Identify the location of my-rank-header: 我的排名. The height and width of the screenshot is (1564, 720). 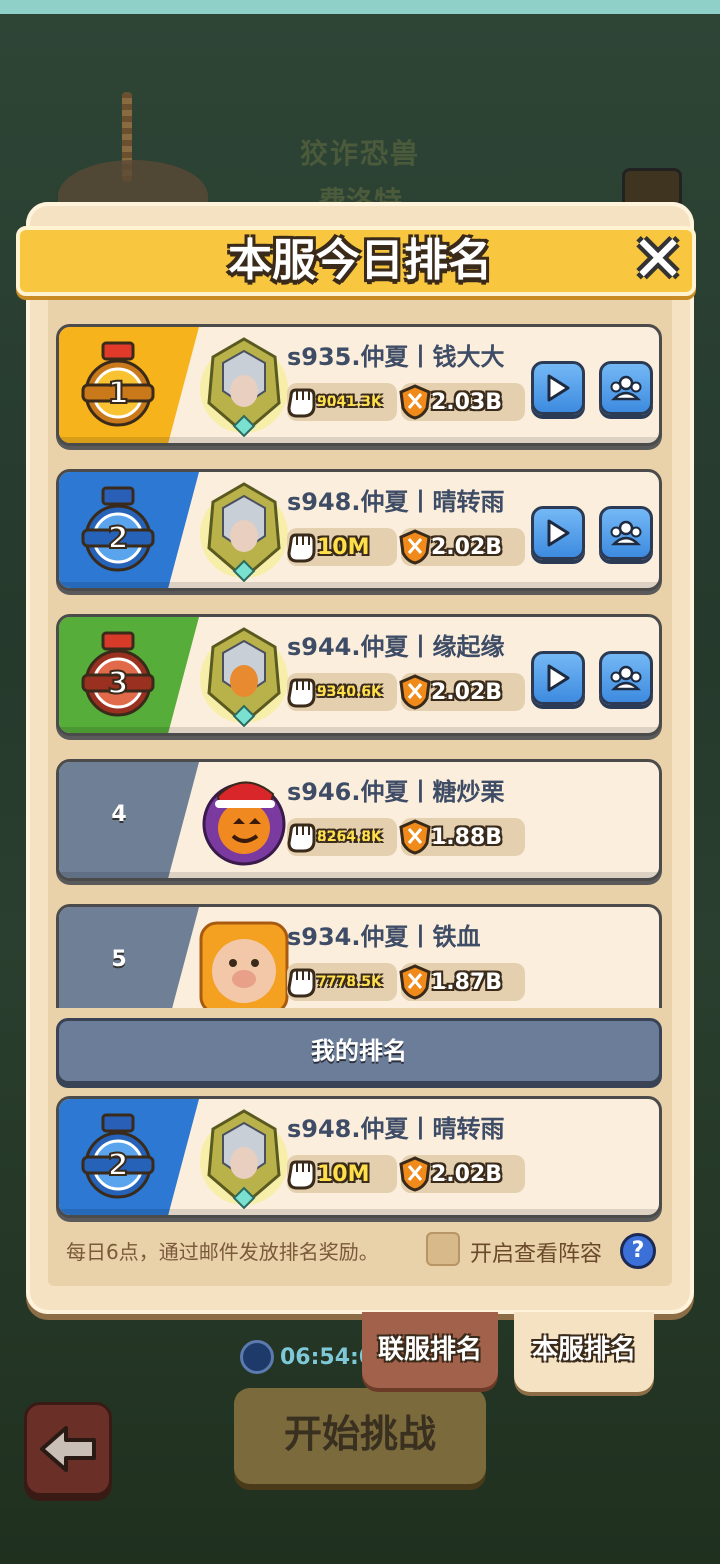
(359, 1051).